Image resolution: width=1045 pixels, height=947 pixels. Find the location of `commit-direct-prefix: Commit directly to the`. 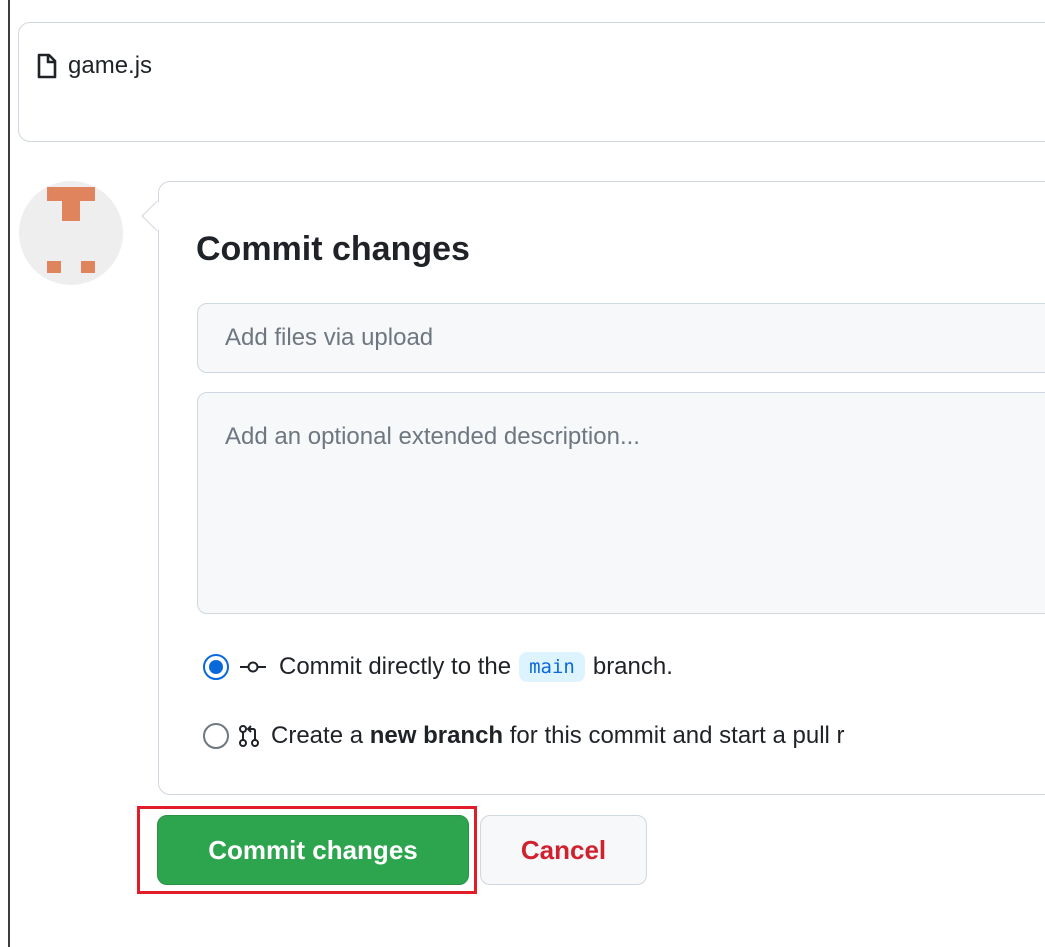

commit-direct-prefix: Commit directly to the is located at coordinates (395, 666).